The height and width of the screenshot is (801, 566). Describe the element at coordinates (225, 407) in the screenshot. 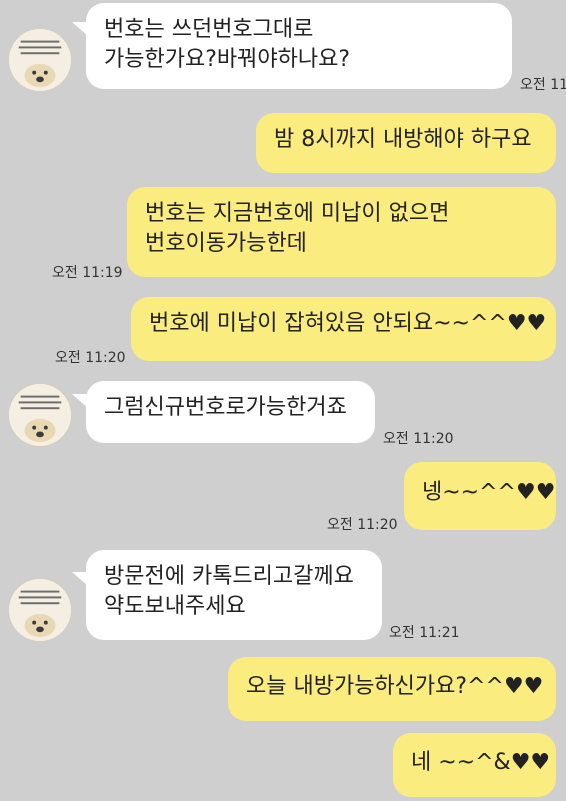

I see `message-text: 그럼신규번호로가능한거죠` at that location.